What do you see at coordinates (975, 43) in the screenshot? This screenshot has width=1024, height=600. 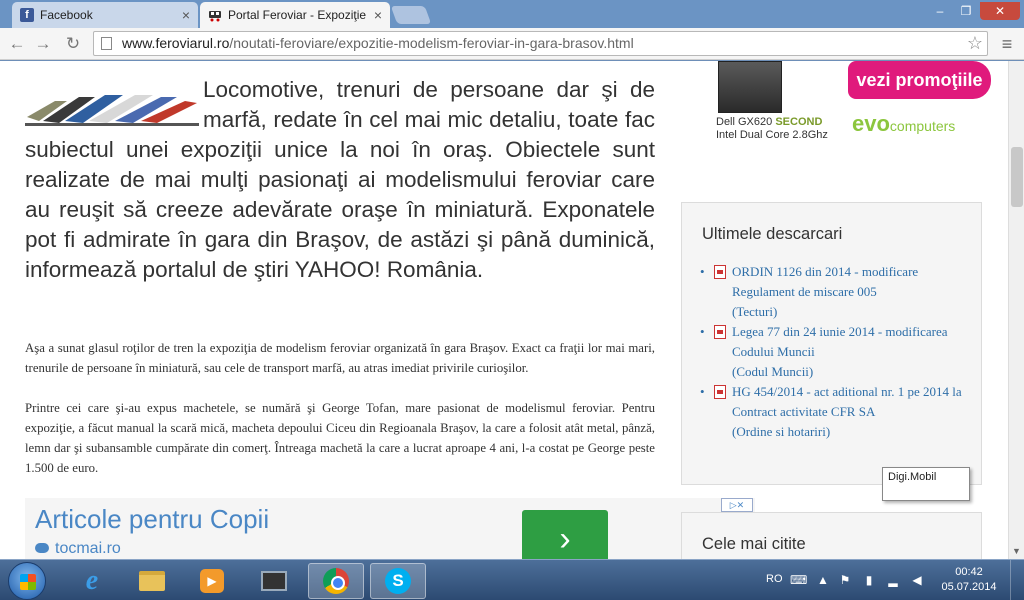 I see `bookmark-star-icon: ☆` at bounding box center [975, 43].